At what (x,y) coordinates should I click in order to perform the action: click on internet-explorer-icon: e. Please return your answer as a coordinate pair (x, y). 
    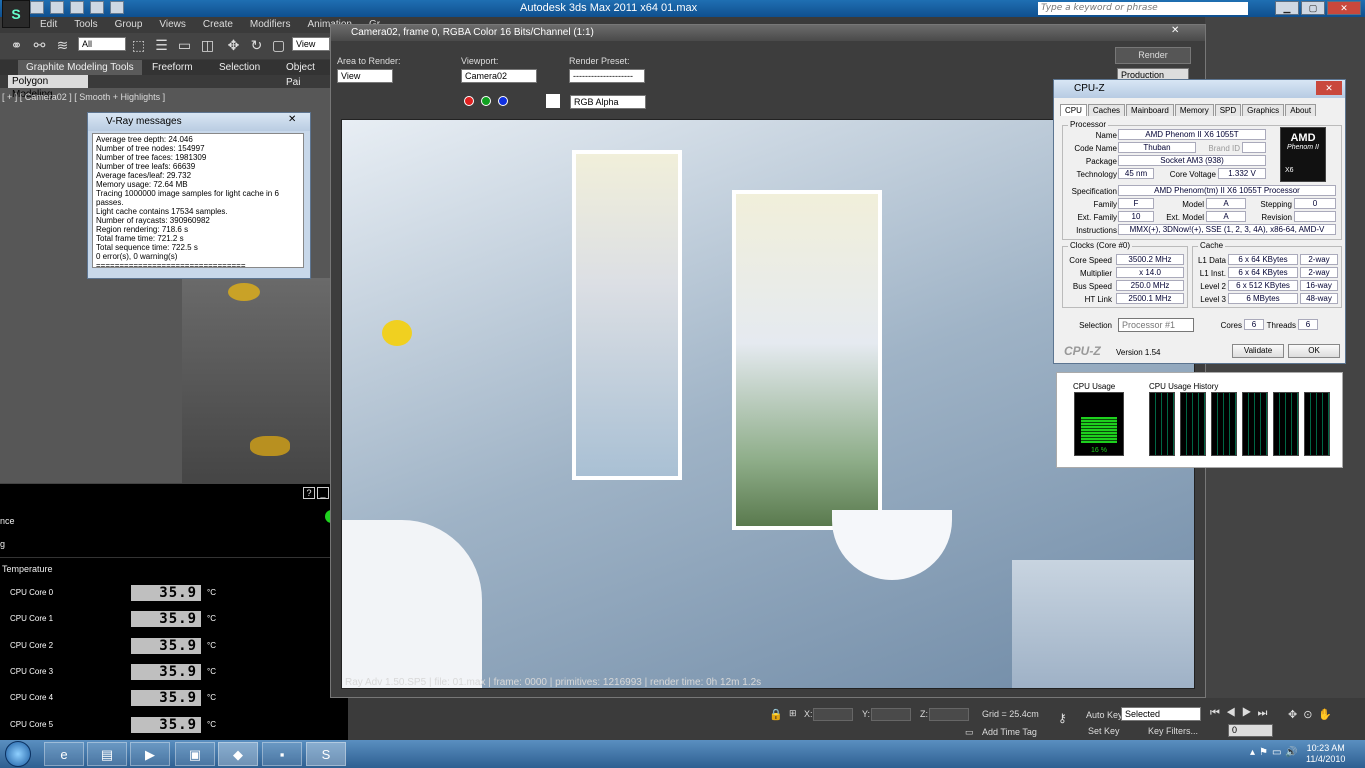
    Looking at the image, I should click on (64, 754).